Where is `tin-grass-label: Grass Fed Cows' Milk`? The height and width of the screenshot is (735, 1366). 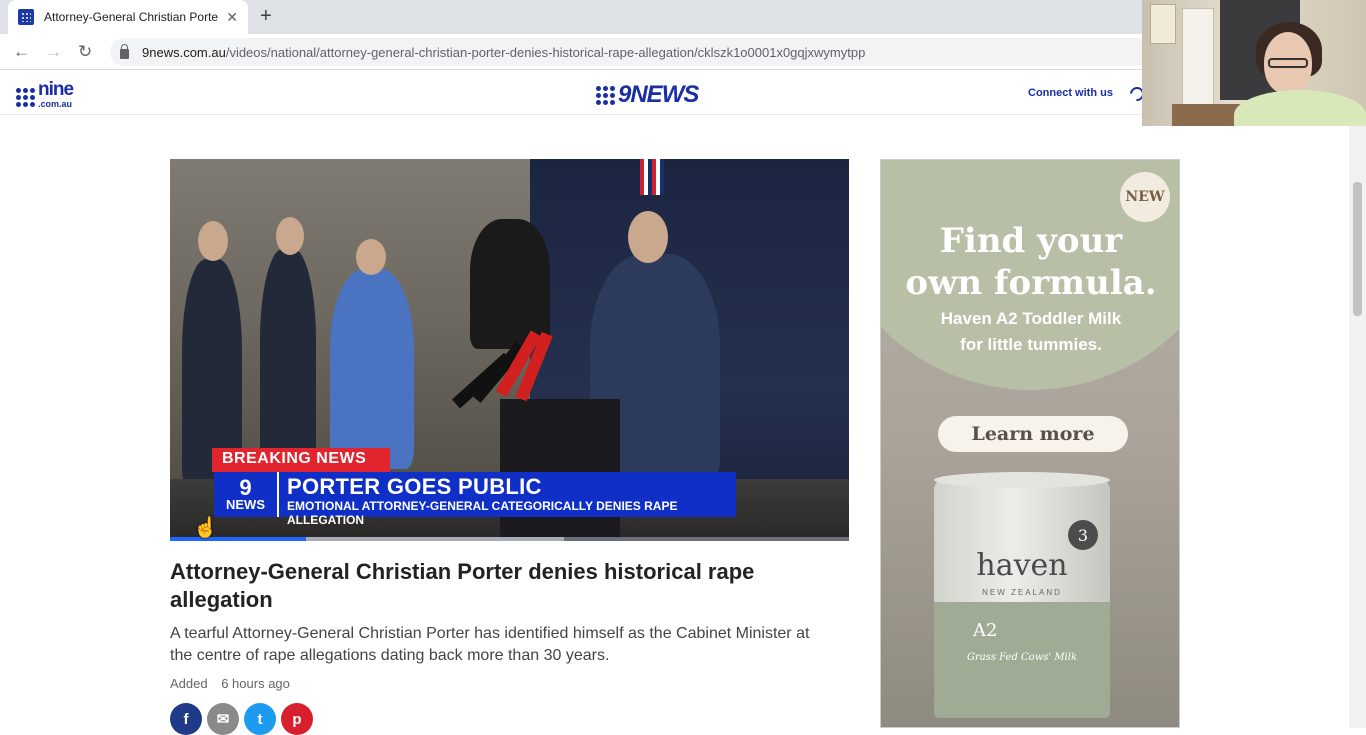 tin-grass-label: Grass Fed Cows' Milk is located at coordinates (1022, 657).